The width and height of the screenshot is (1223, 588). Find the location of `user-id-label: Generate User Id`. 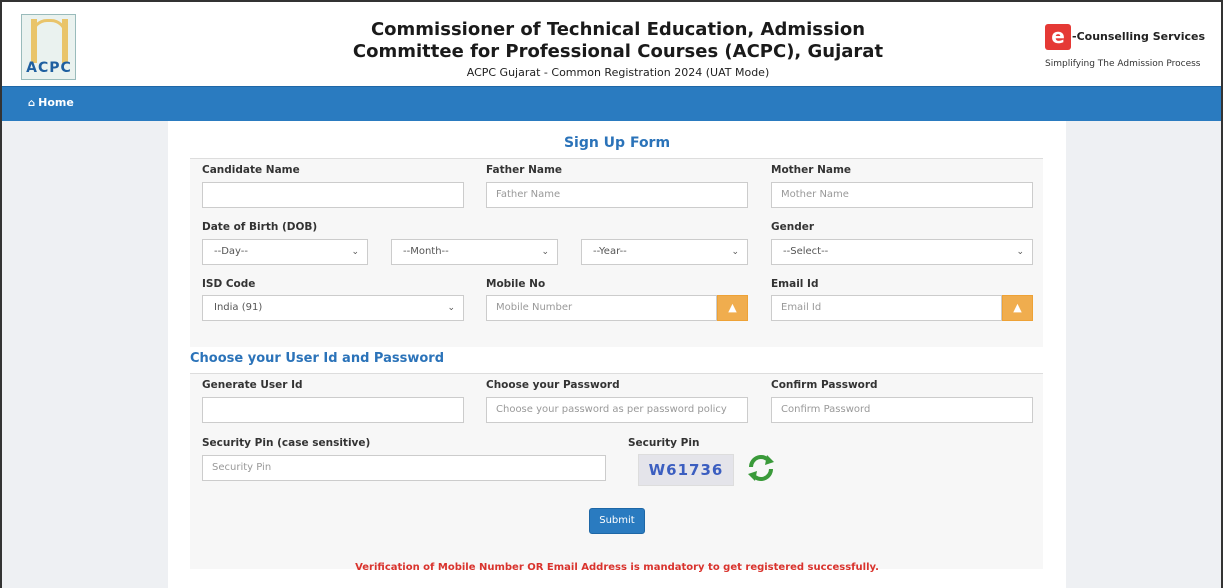

user-id-label: Generate User Id is located at coordinates (252, 385).